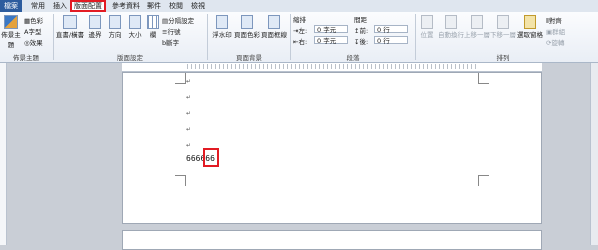 The width and height of the screenshot is (598, 250). What do you see at coordinates (3, 154) in the screenshot?
I see `vertical-ruler` at bounding box center [3, 154].